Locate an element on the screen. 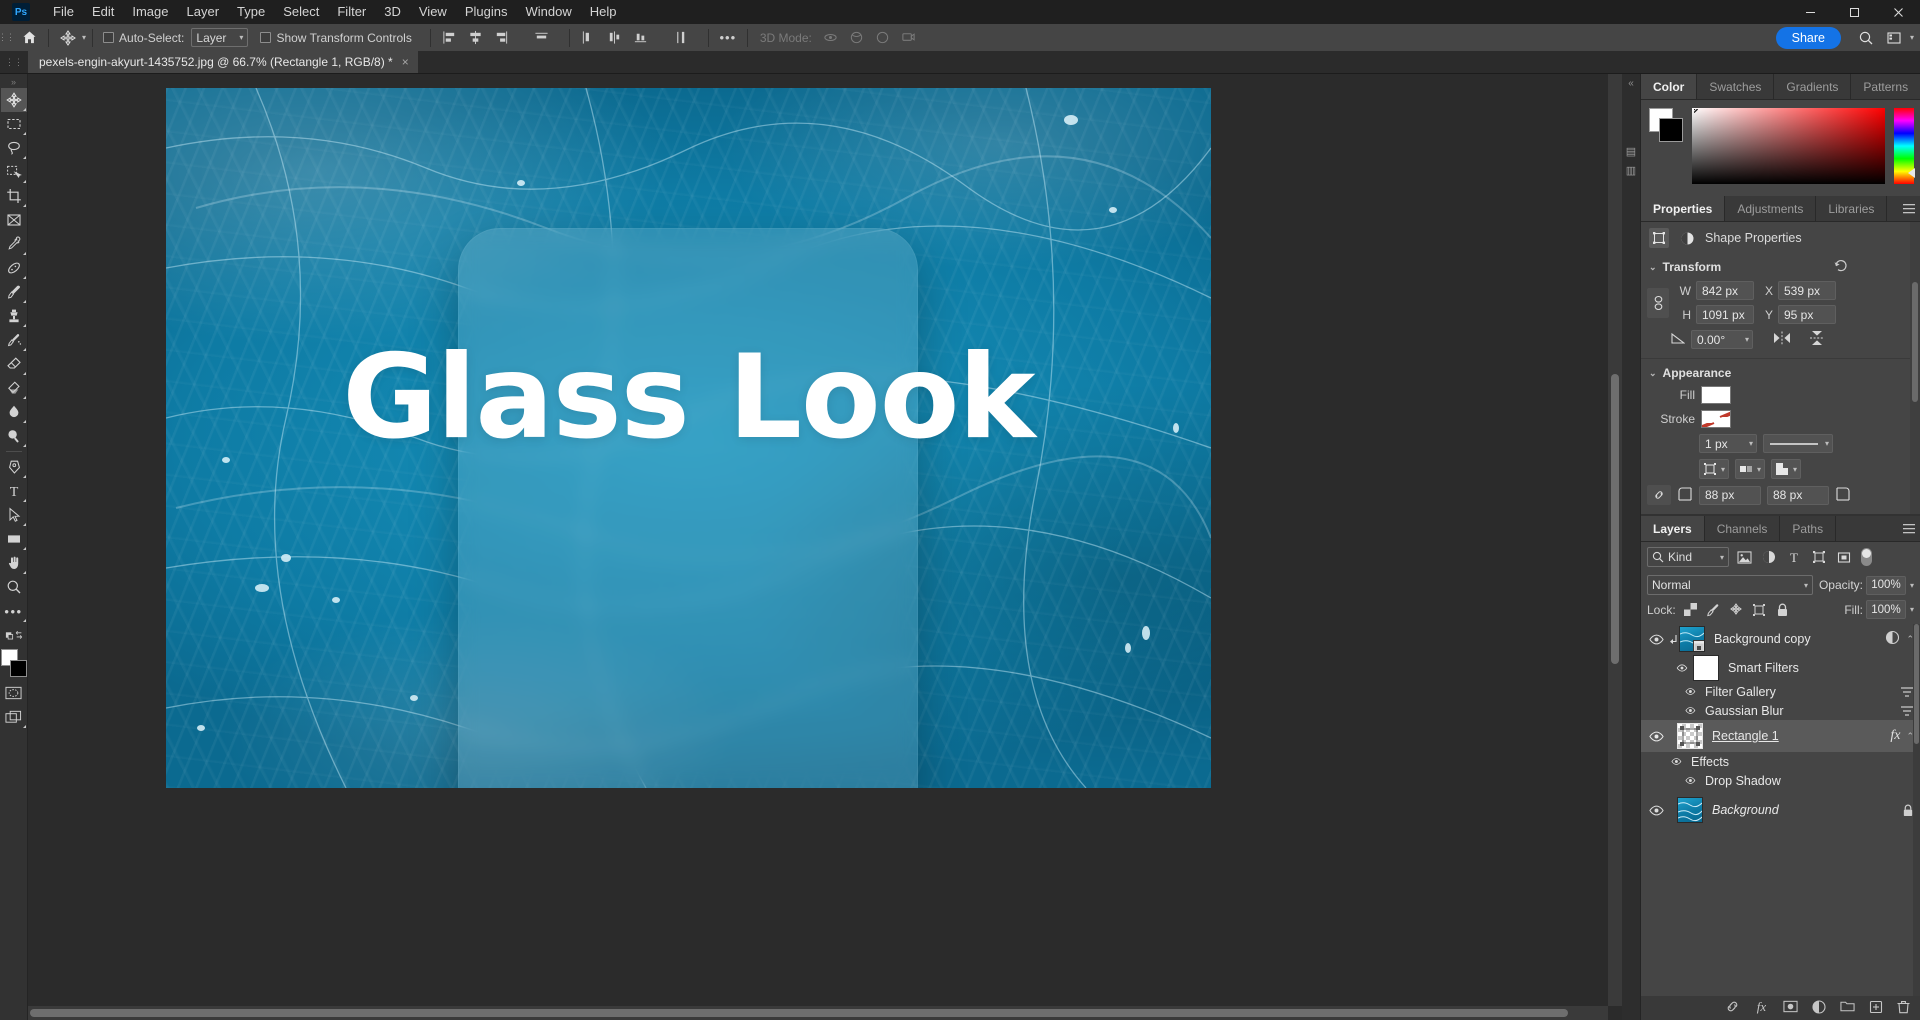 Image resolution: width=1920 pixels, height=1020 pixels. align-horizontal-centers-icon is located at coordinates (476, 38).